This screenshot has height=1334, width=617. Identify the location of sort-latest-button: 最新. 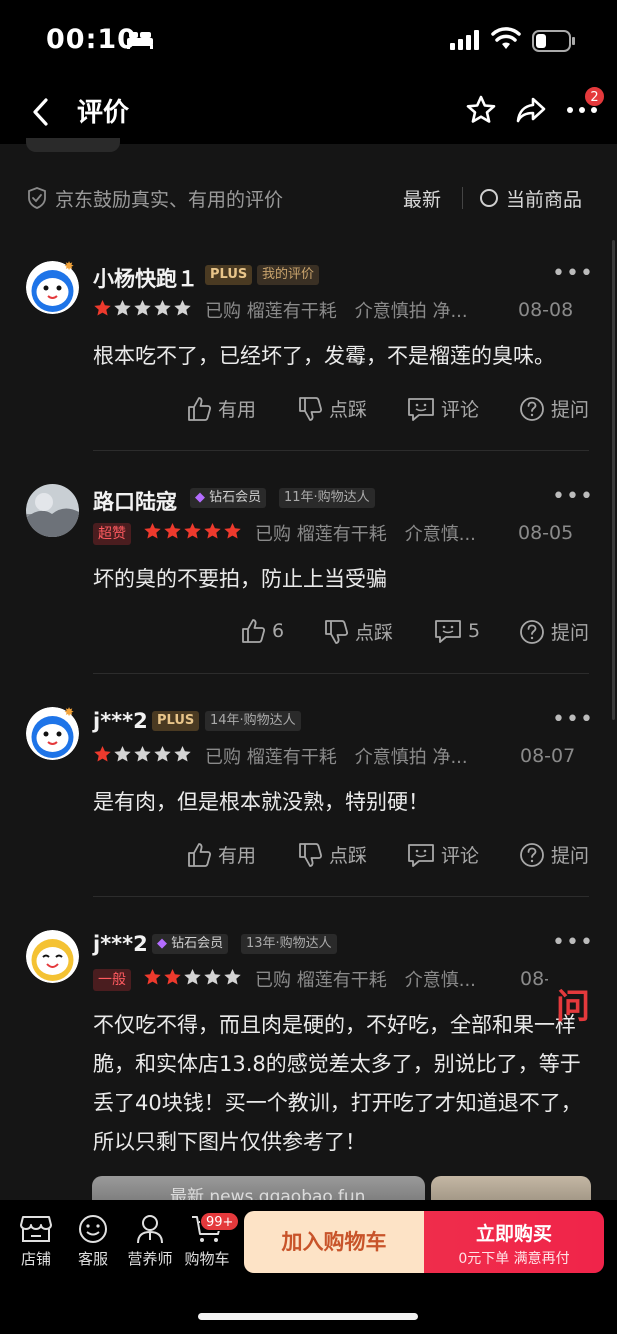
(422, 198).